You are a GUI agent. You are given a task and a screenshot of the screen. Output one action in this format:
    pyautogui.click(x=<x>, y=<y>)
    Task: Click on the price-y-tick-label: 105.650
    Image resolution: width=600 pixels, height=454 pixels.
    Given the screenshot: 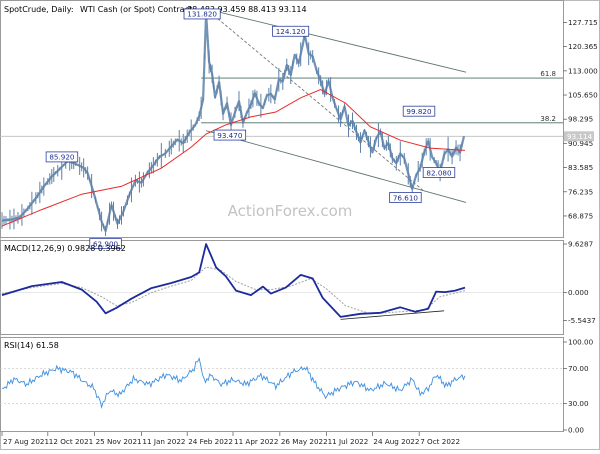 What is the action you would take?
    pyautogui.click(x=583, y=95)
    